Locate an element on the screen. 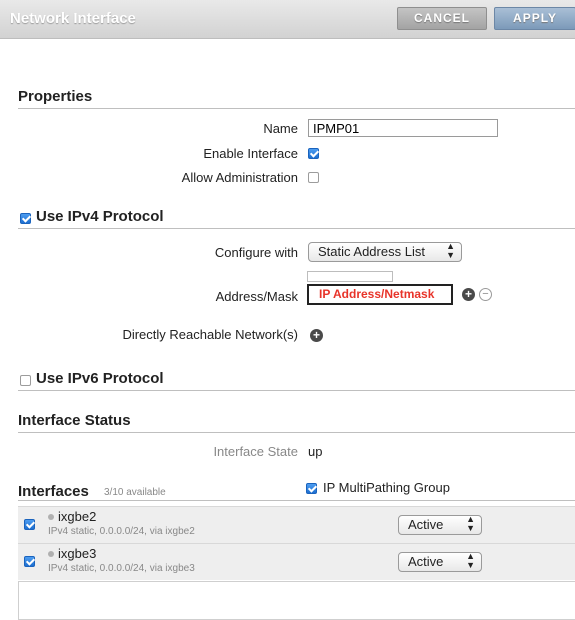 This screenshot has height=620, width=575. name-label: Name is located at coordinates (280, 128).